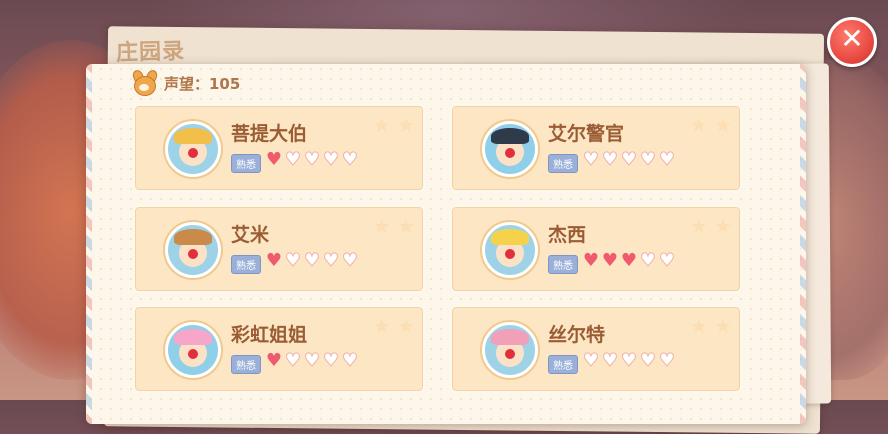 Image resolution: width=888 pixels, height=434 pixels. I want to click on reputation: 声望：105, so click(185, 82).